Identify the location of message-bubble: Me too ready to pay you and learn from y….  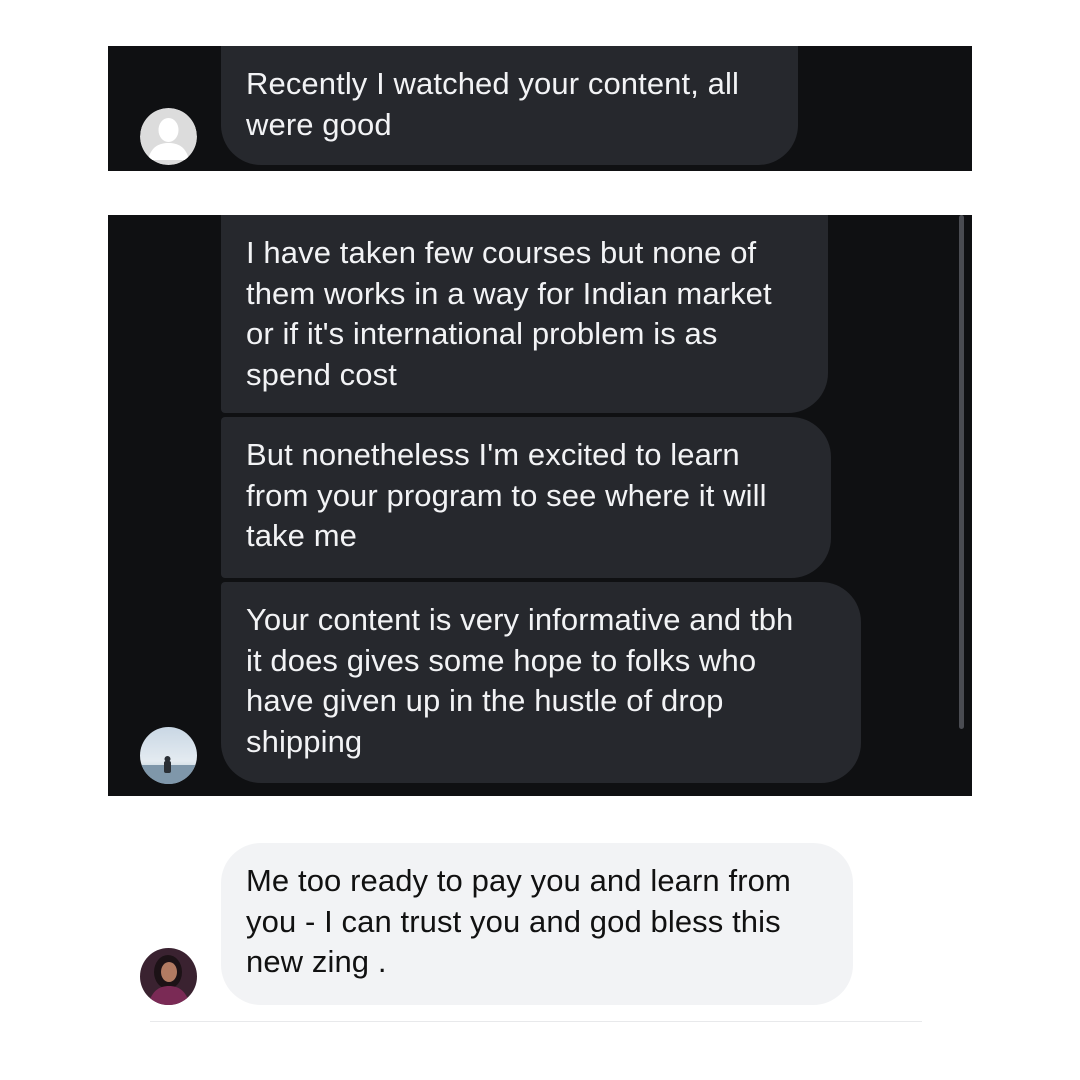
(537, 924).